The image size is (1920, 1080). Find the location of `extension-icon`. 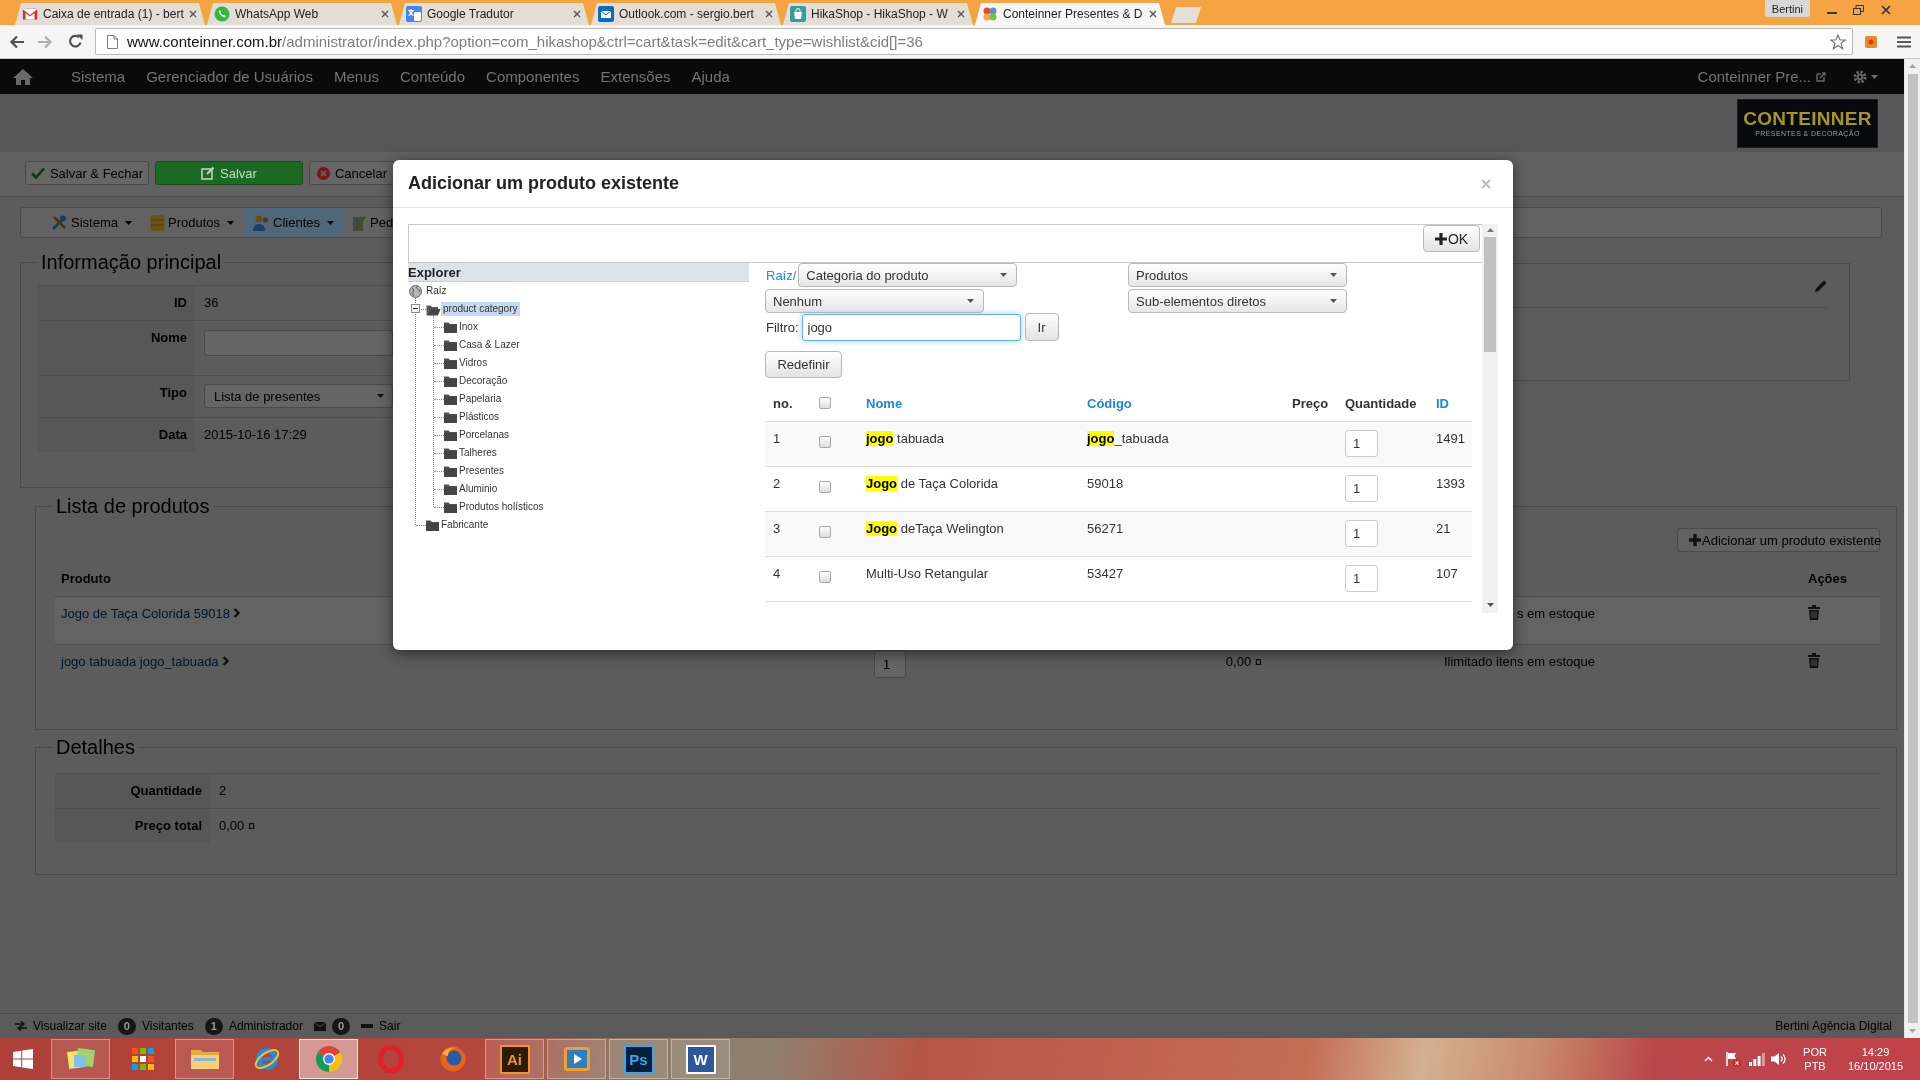

extension-icon is located at coordinates (1871, 41).